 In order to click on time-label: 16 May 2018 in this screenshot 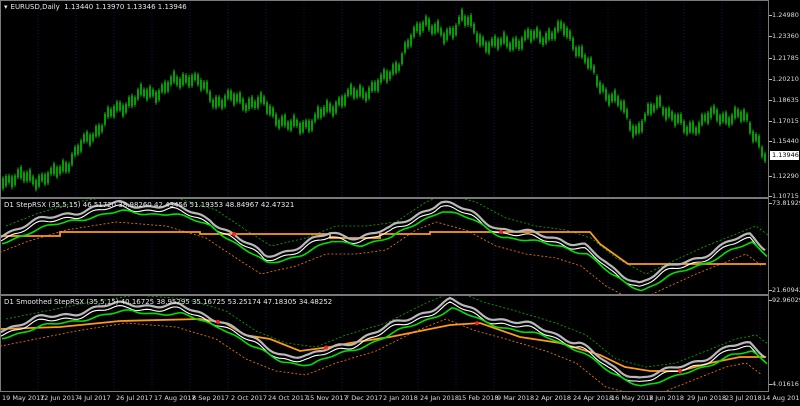, I will do `click(632, 398)`.